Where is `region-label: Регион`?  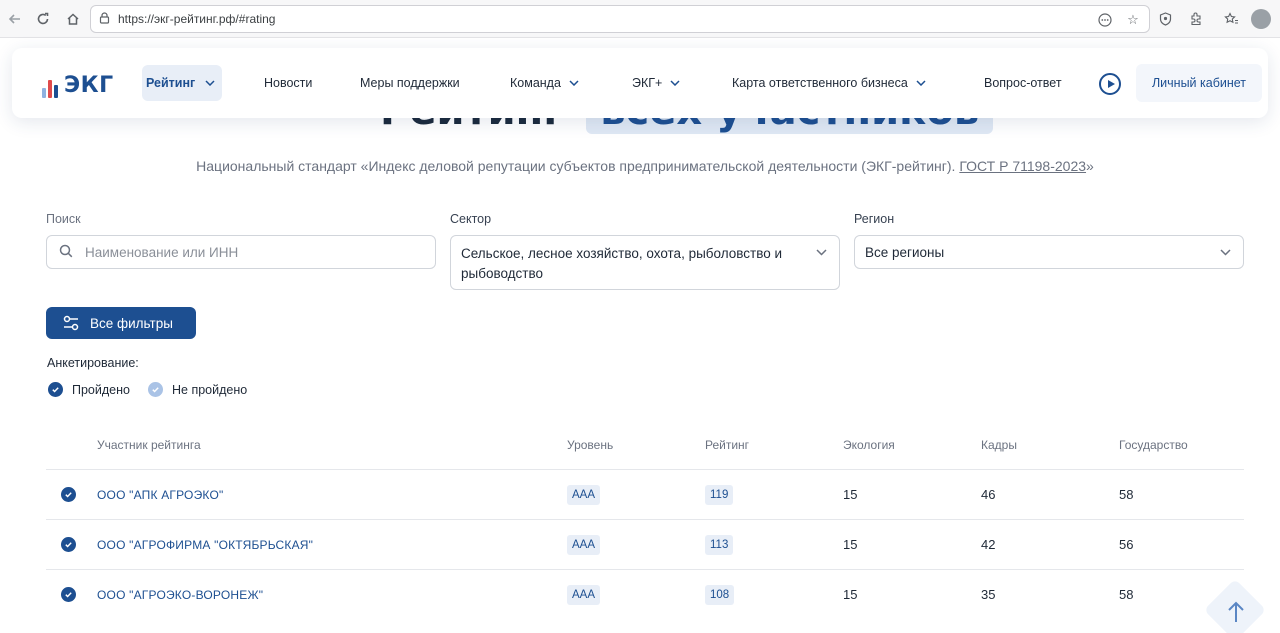
region-label: Регион is located at coordinates (874, 219).